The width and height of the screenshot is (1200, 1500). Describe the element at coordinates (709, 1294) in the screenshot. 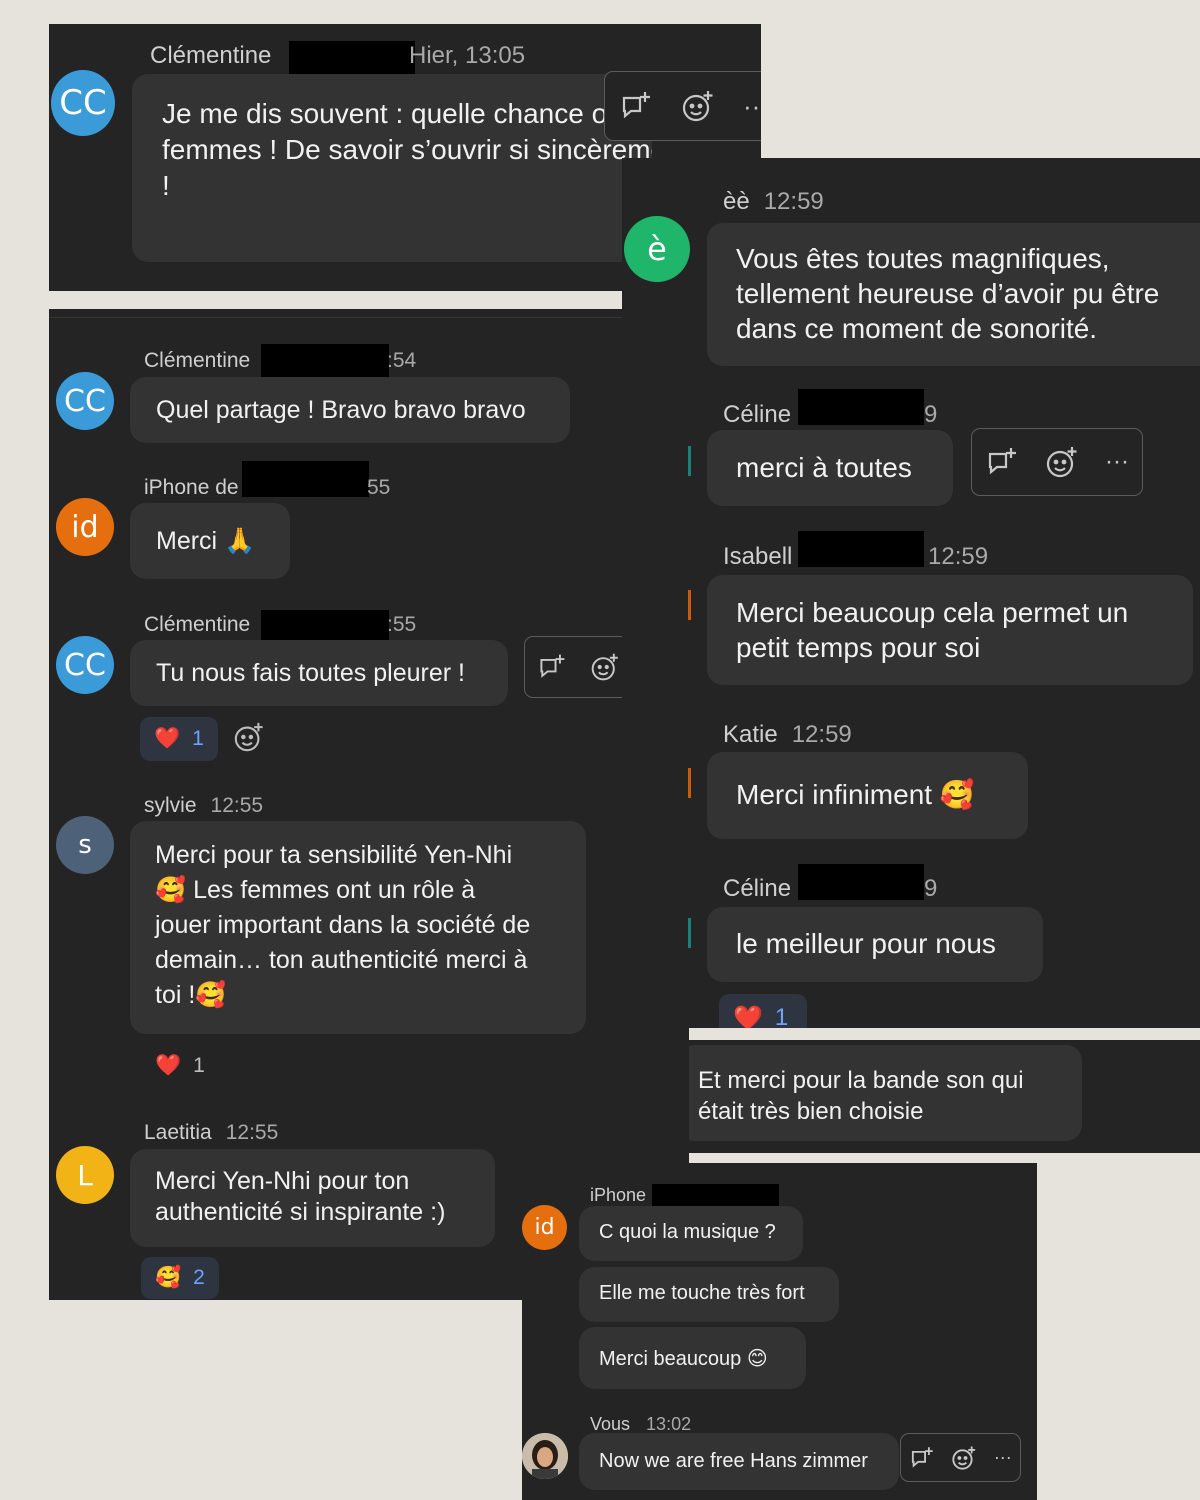

I see `message-bubble: Elle me touche très fort` at that location.